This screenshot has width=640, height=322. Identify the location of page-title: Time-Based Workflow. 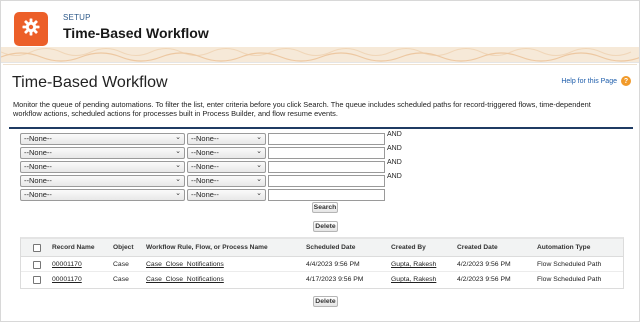
(90, 82).